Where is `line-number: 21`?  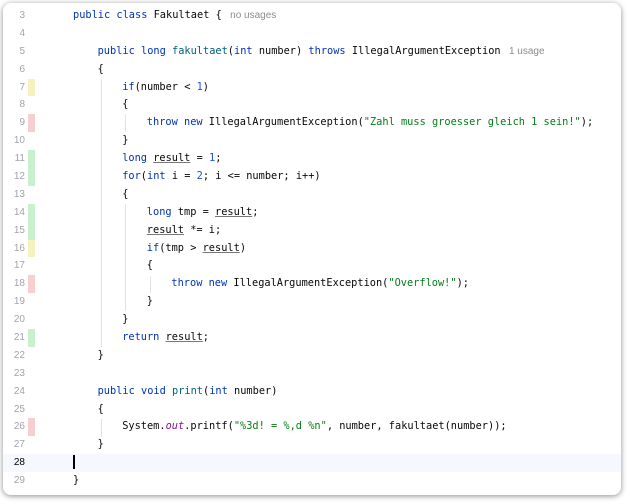 line-number: 21 is located at coordinates (19, 338).